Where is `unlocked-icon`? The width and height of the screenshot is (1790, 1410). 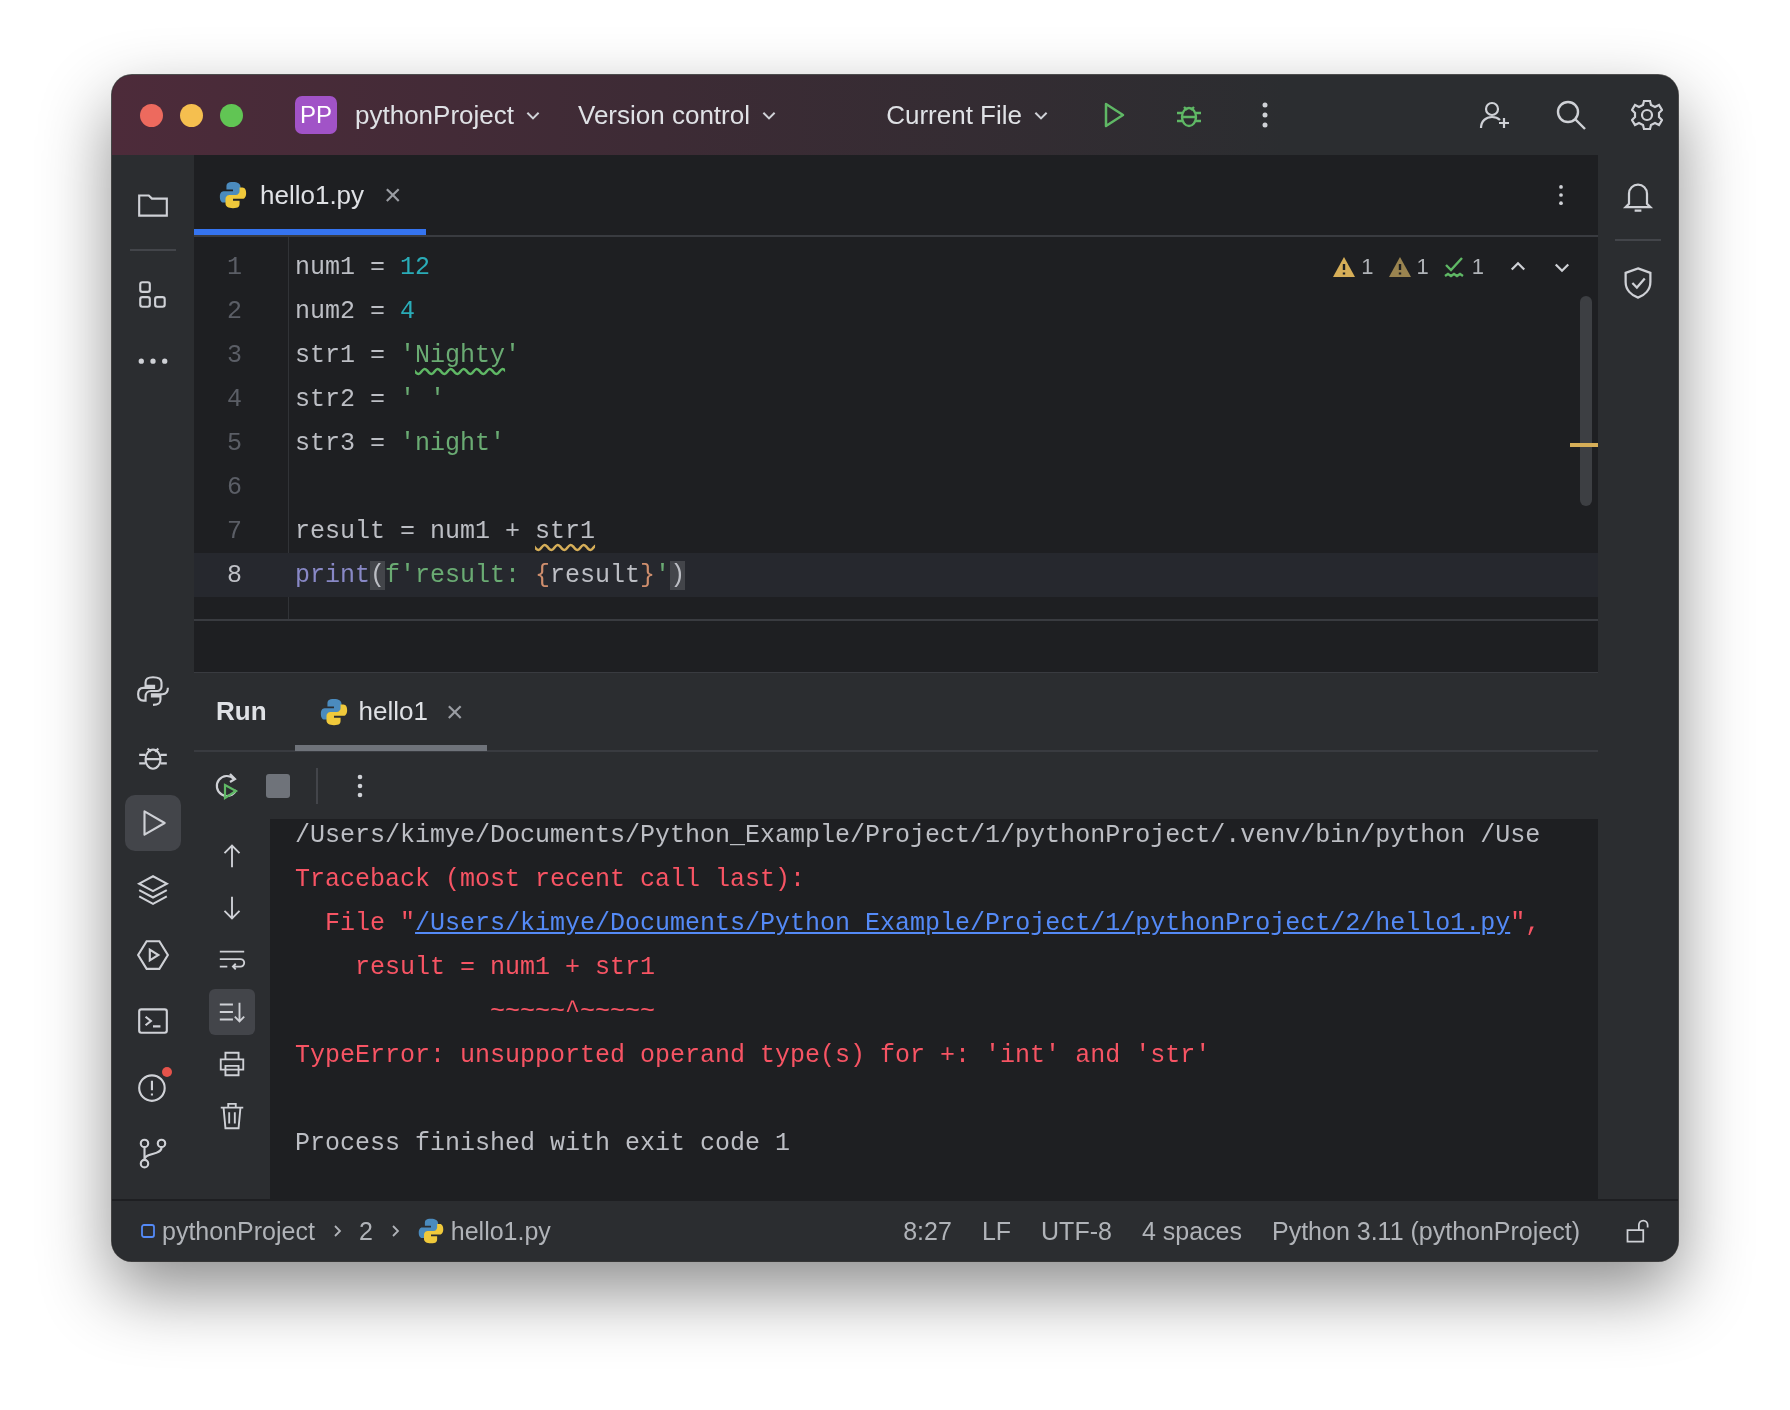 unlocked-icon is located at coordinates (1638, 1231).